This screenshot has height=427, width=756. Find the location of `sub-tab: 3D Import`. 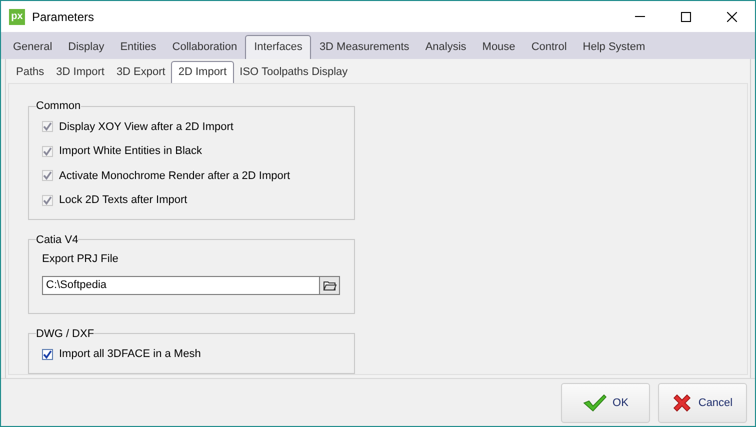

sub-tab: 3D Import is located at coordinates (80, 72).